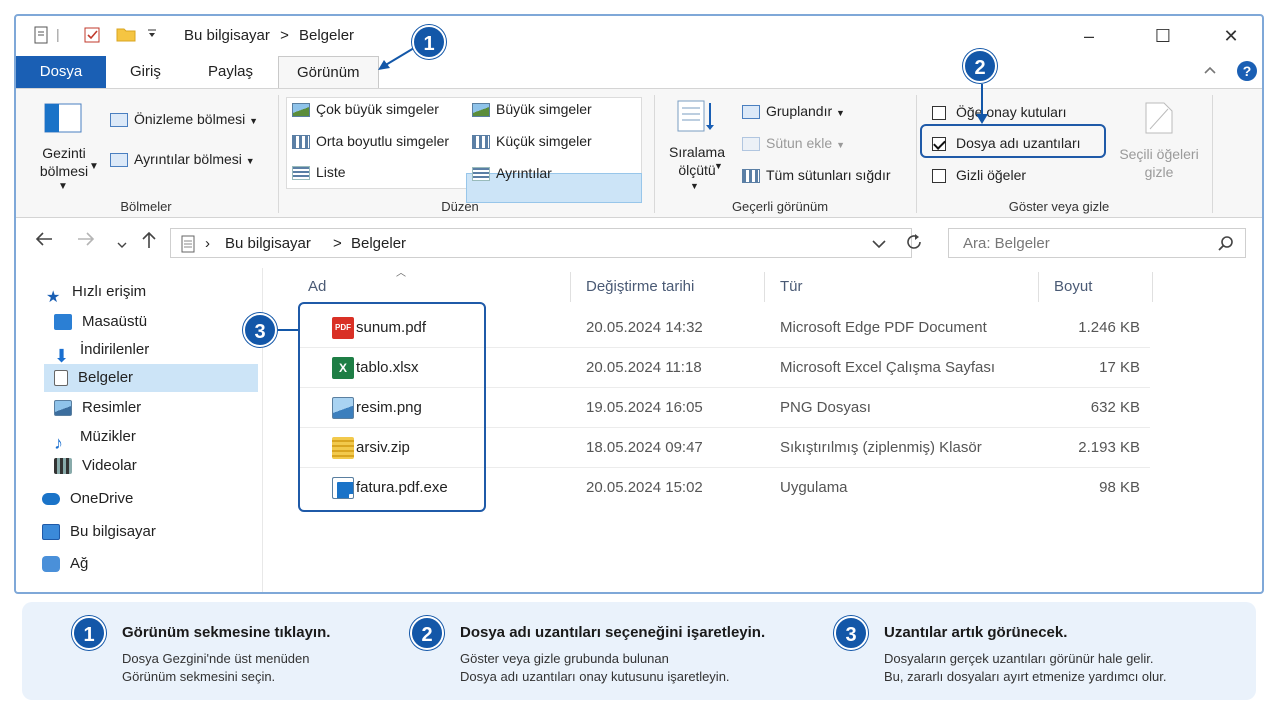 Image resolution: width=1280 pixels, height=720 pixels. Describe the element at coordinates (216, 658) in the screenshot. I see `step-description-line: Dosya Gezgini'nde üst menüden` at that location.